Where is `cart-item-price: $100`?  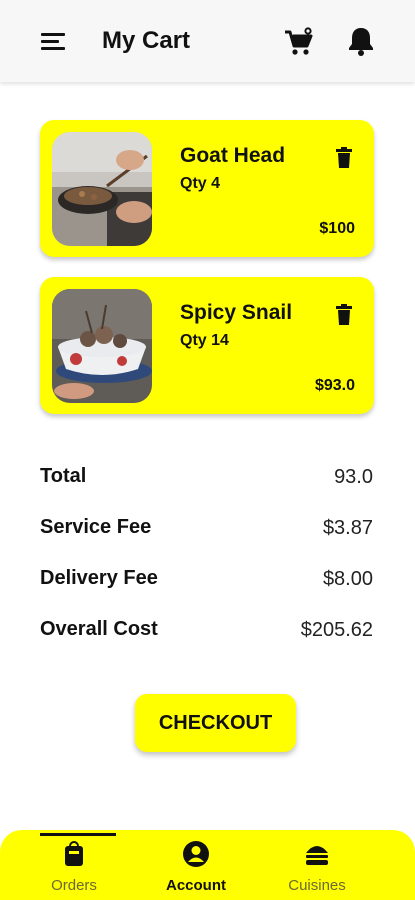 cart-item-price: $100 is located at coordinates (337, 228).